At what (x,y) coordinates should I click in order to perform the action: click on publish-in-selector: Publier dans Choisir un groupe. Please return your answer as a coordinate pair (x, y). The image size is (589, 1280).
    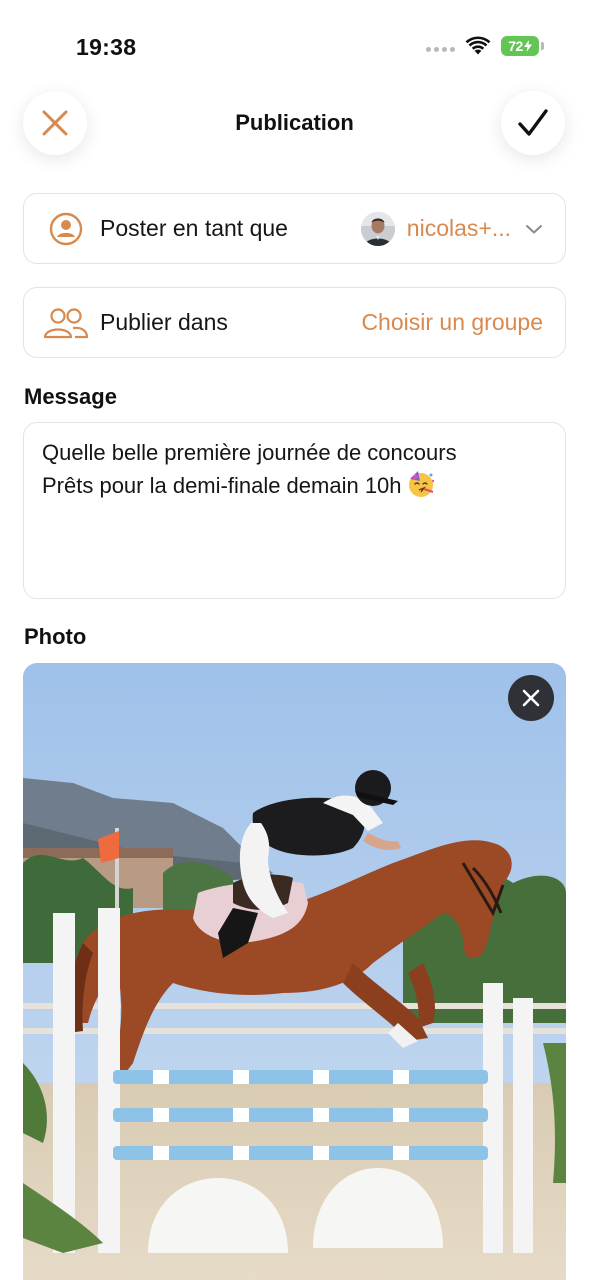
    Looking at the image, I should click on (294, 322).